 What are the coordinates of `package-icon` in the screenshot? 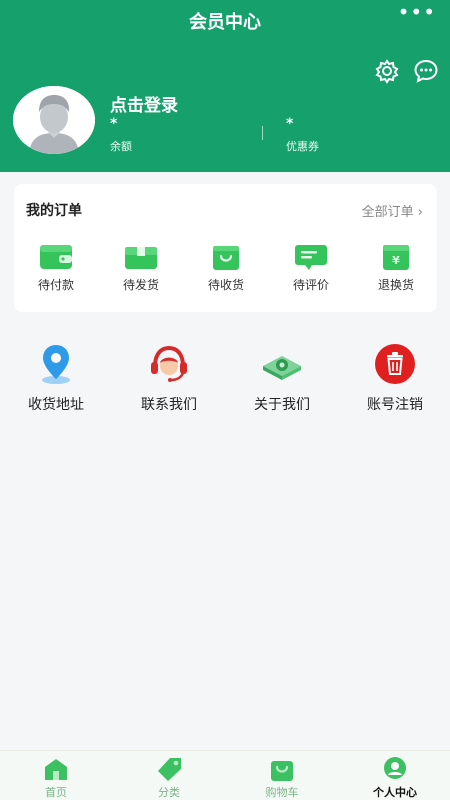 It's located at (141, 258).